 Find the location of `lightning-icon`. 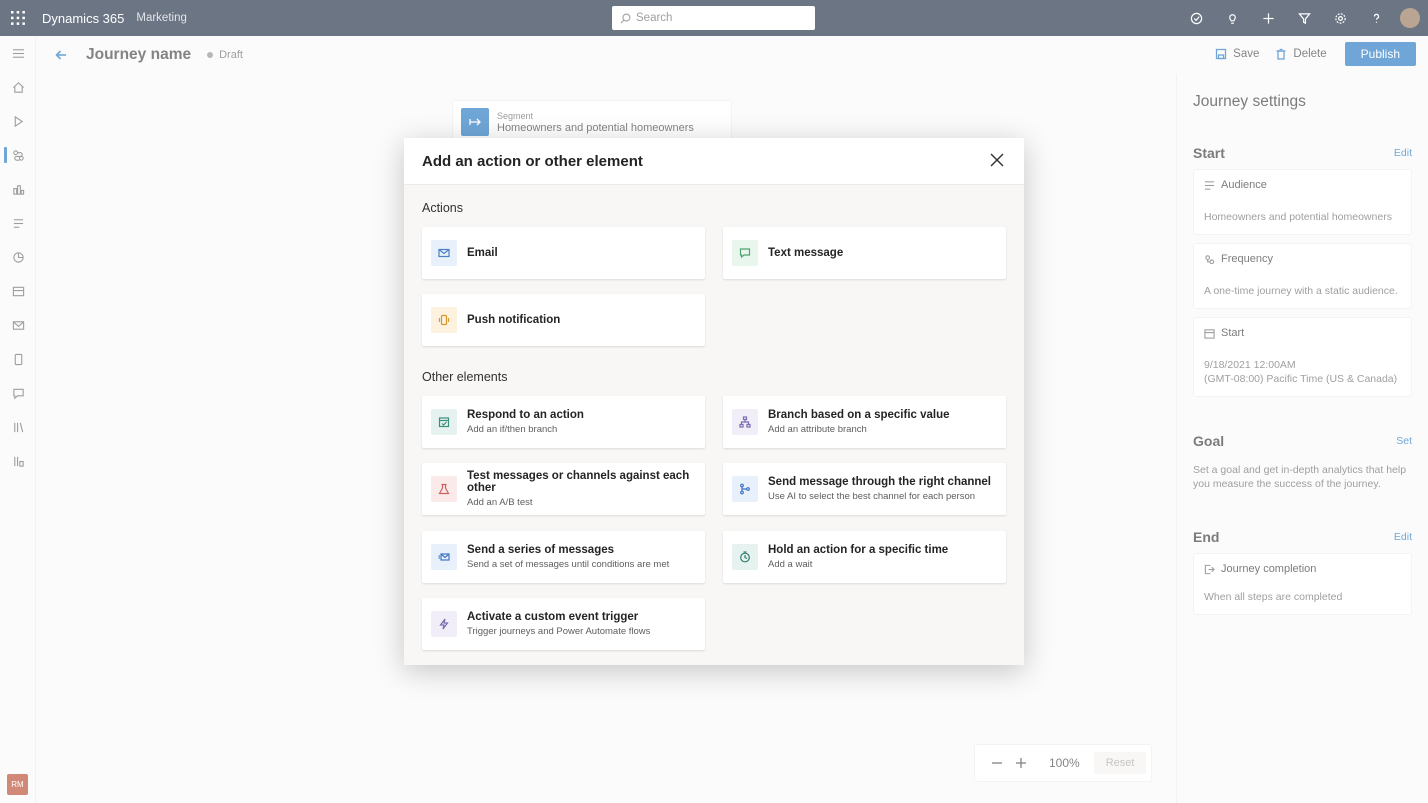

lightning-icon is located at coordinates (444, 624).